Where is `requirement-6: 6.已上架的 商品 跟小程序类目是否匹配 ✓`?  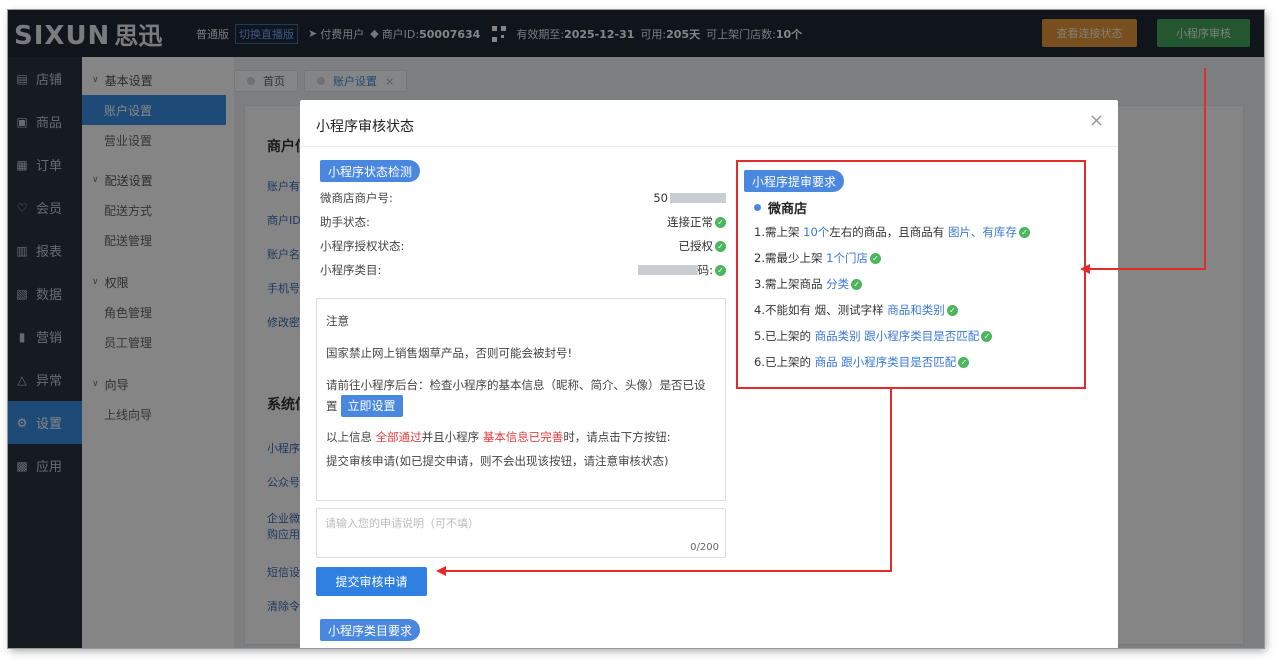 requirement-6: 6.已上架的 商品 跟小程序类目是否匹配 ✓ is located at coordinates (862, 362).